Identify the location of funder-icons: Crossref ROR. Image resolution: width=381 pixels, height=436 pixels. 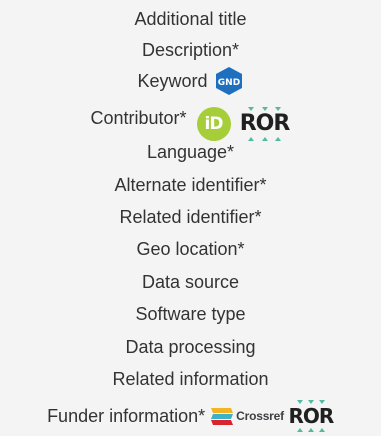
(272, 416).